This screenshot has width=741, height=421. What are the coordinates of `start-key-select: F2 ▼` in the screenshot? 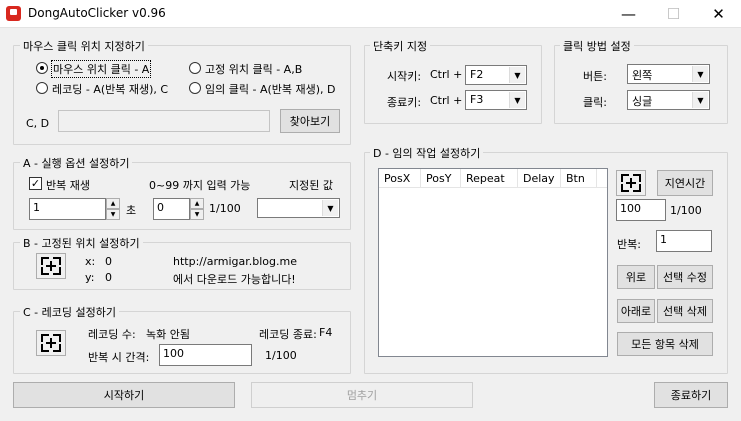 It's located at (496, 75).